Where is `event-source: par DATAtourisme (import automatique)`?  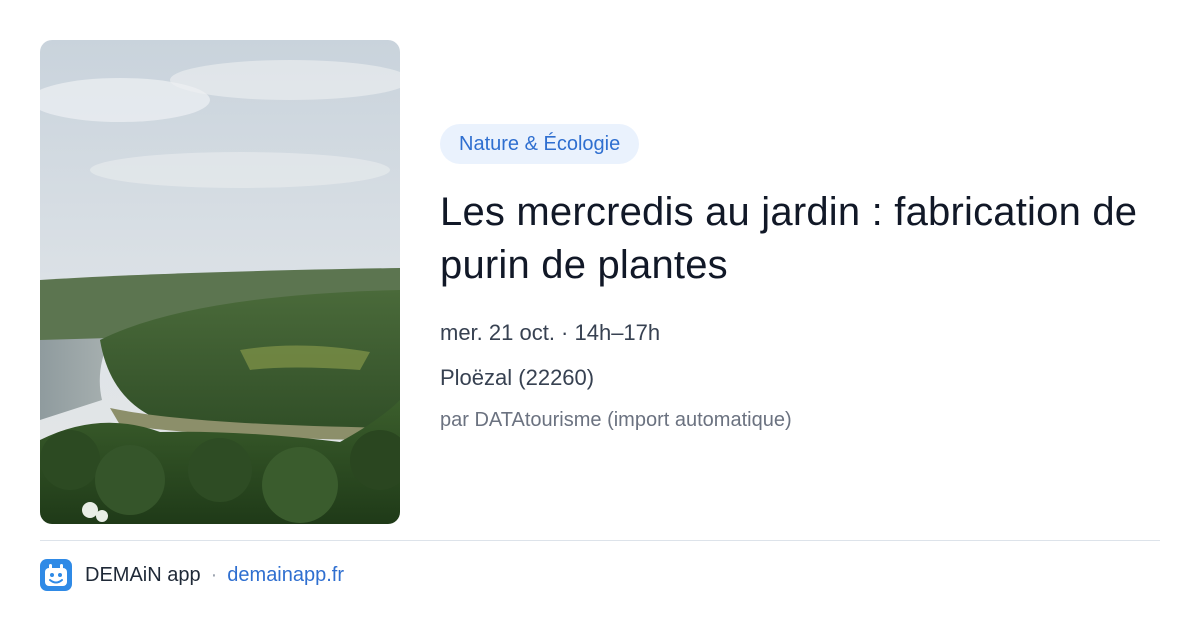 event-source: par DATAtourisme (import automatique) is located at coordinates (616, 420).